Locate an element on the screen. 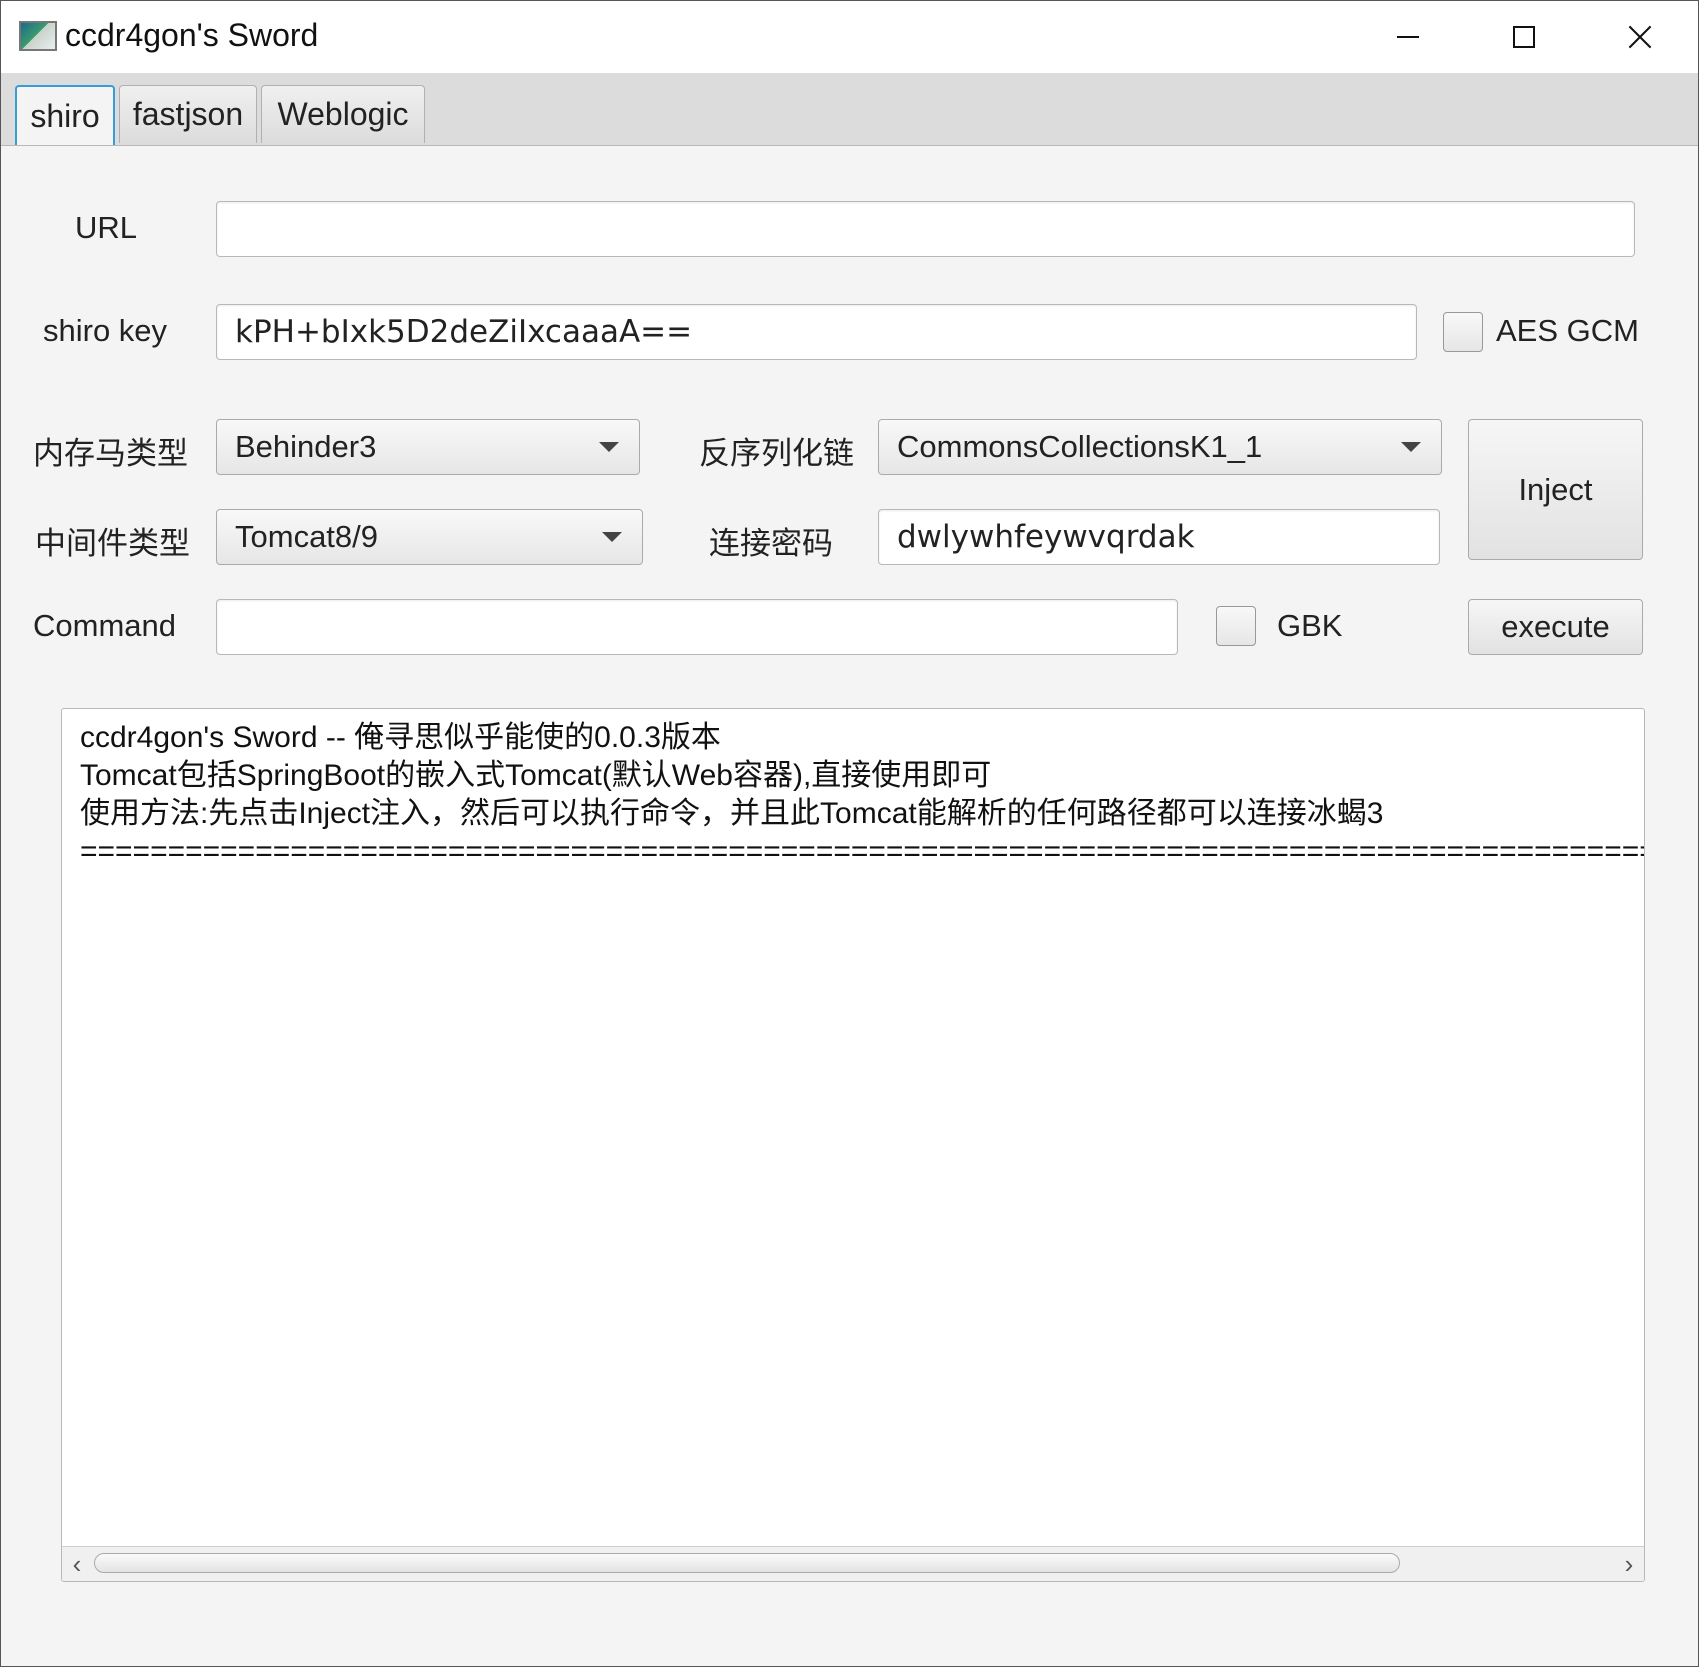 The height and width of the screenshot is (1667, 1699). inject-button: Inject is located at coordinates (1555, 489).